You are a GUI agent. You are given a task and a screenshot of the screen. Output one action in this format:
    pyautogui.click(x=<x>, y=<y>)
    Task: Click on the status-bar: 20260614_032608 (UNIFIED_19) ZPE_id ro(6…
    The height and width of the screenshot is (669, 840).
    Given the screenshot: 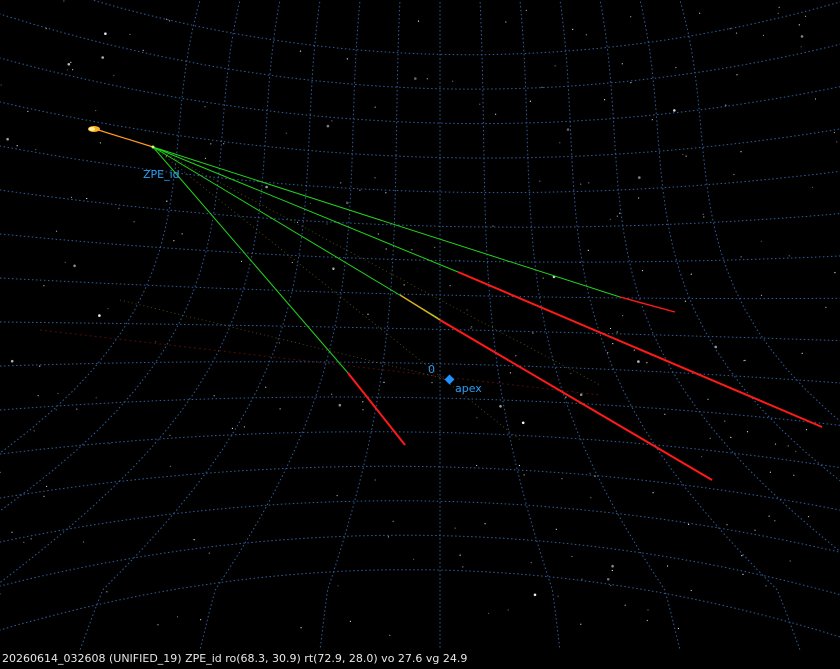 What is the action you would take?
    pyautogui.click(x=235, y=658)
    